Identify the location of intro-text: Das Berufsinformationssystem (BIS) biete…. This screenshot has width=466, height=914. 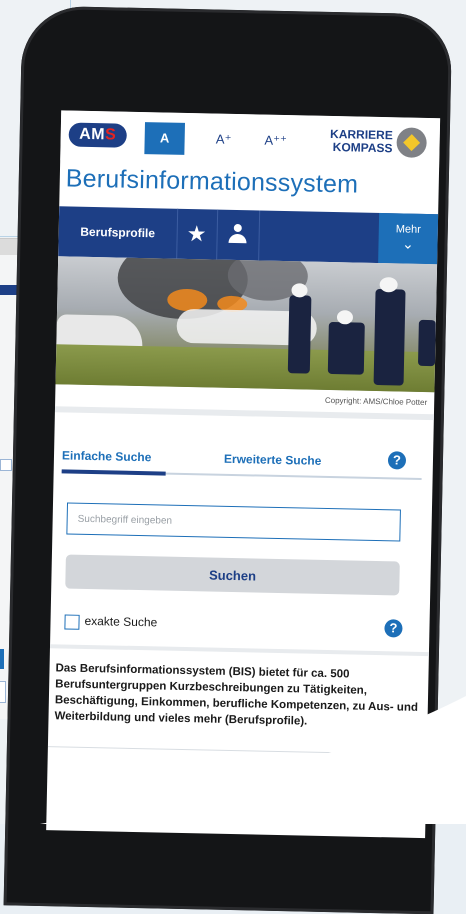
(236, 695).